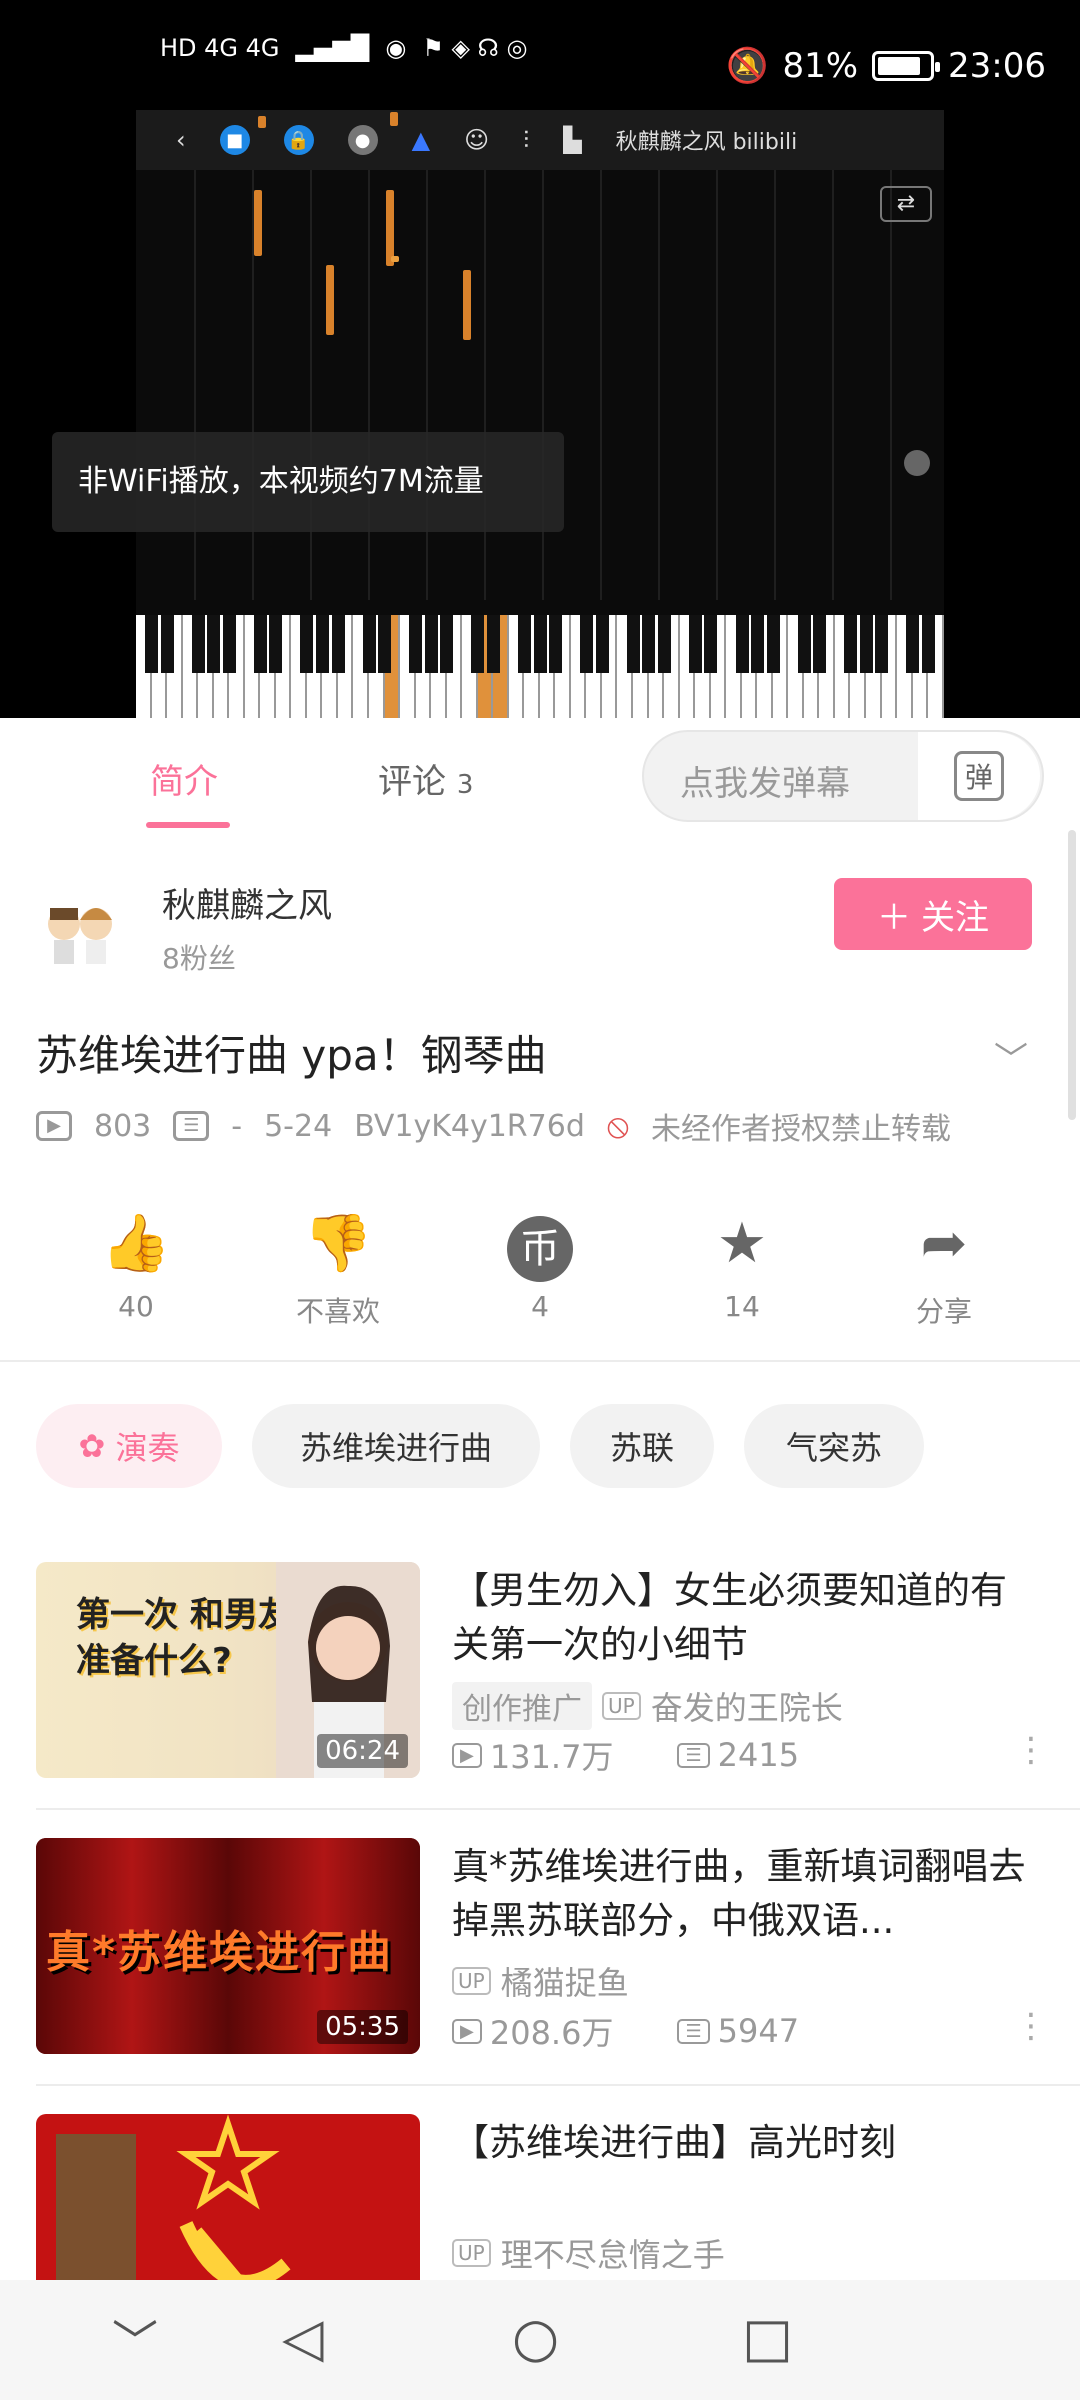 This screenshot has width=1080, height=2400. What do you see at coordinates (747, 2146) in the screenshot?
I see `video-title: 【苏维埃进行曲】高光时刻` at bounding box center [747, 2146].